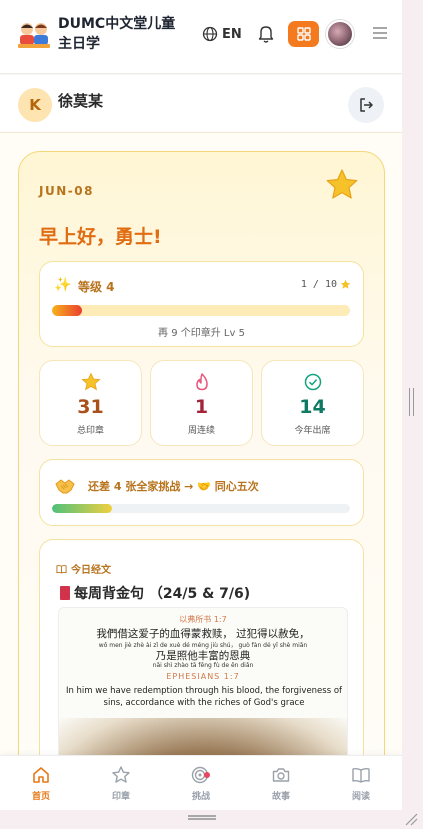 This screenshot has width=423, height=829. What do you see at coordinates (41, 775) in the screenshot?
I see `home-icon` at bounding box center [41, 775].